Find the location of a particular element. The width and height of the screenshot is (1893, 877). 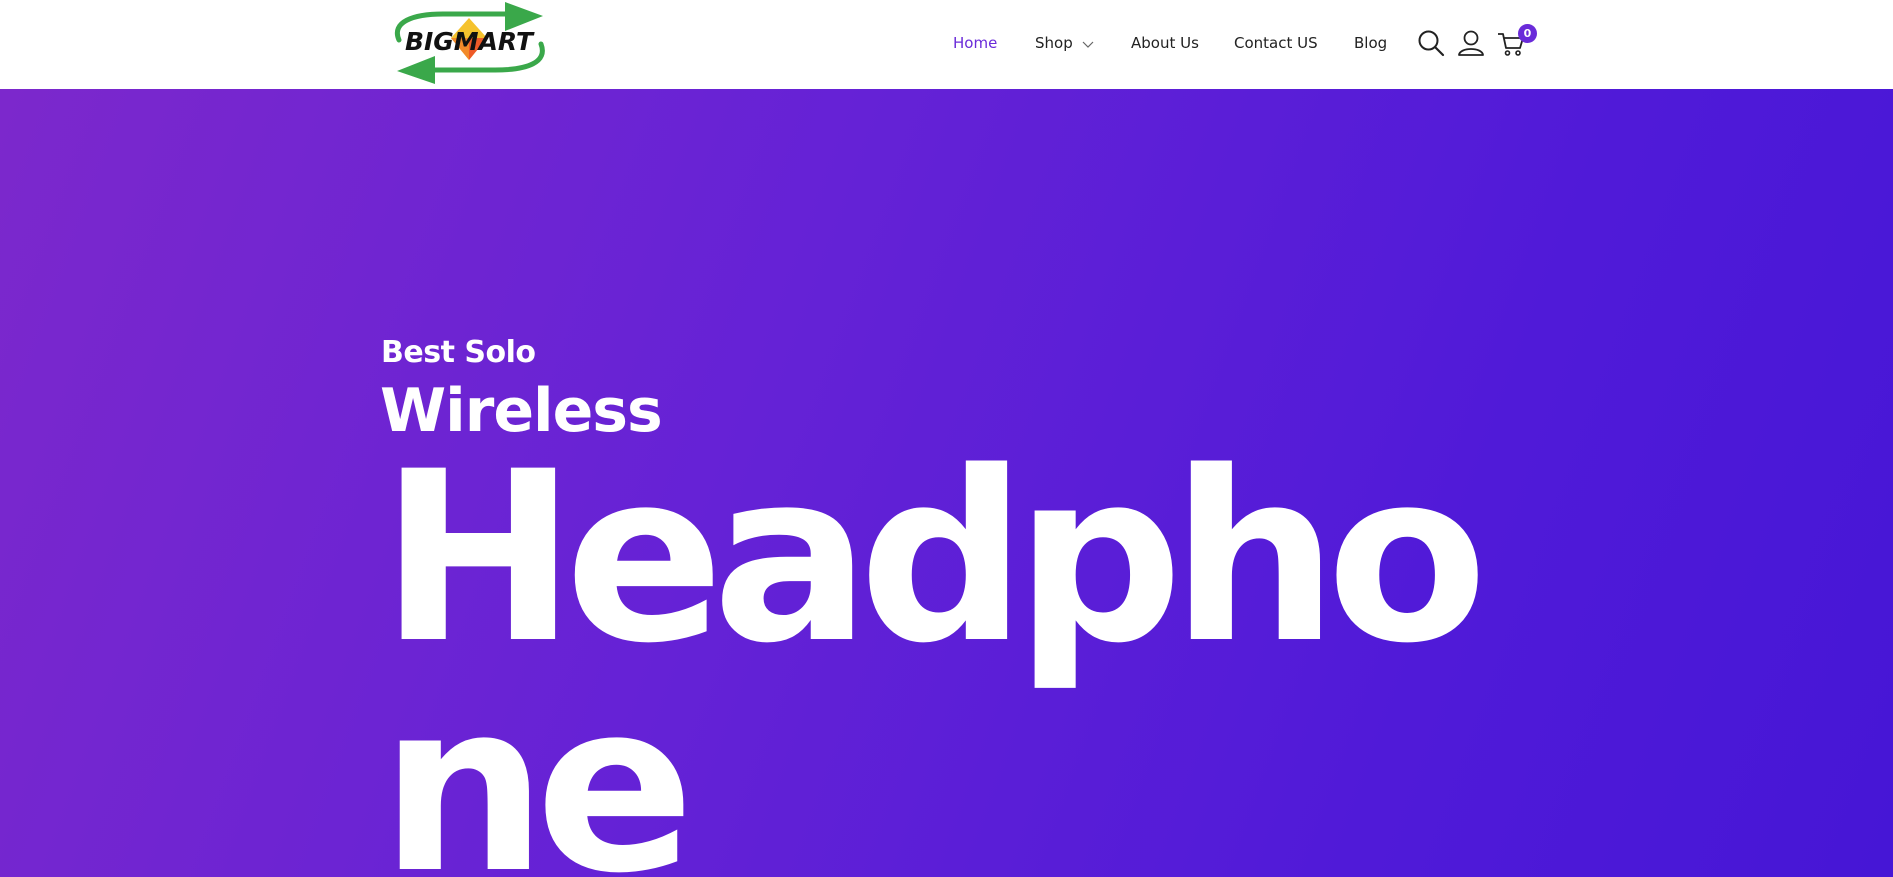

hero-subtitle: Best Solo is located at coordinates (458, 352).